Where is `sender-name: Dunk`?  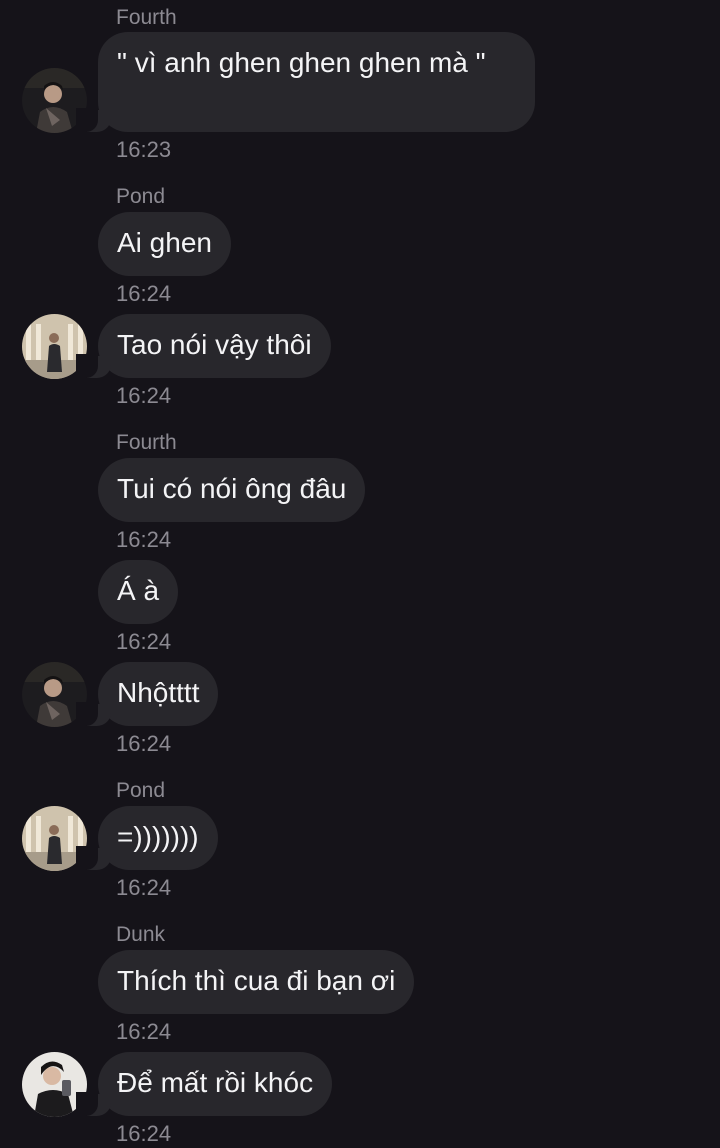
sender-name: Dunk is located at coordinates (141, 934).